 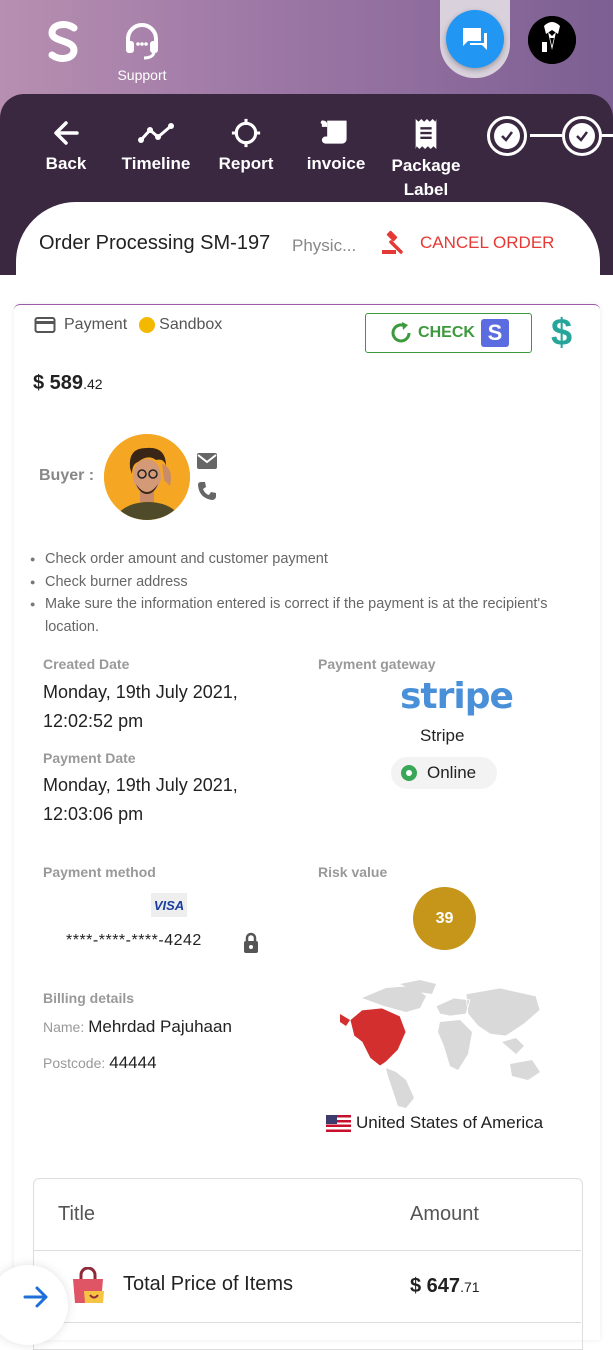 I want to click on payment-date-line2: 12:03:06 pm, so click(x=93, y=814).